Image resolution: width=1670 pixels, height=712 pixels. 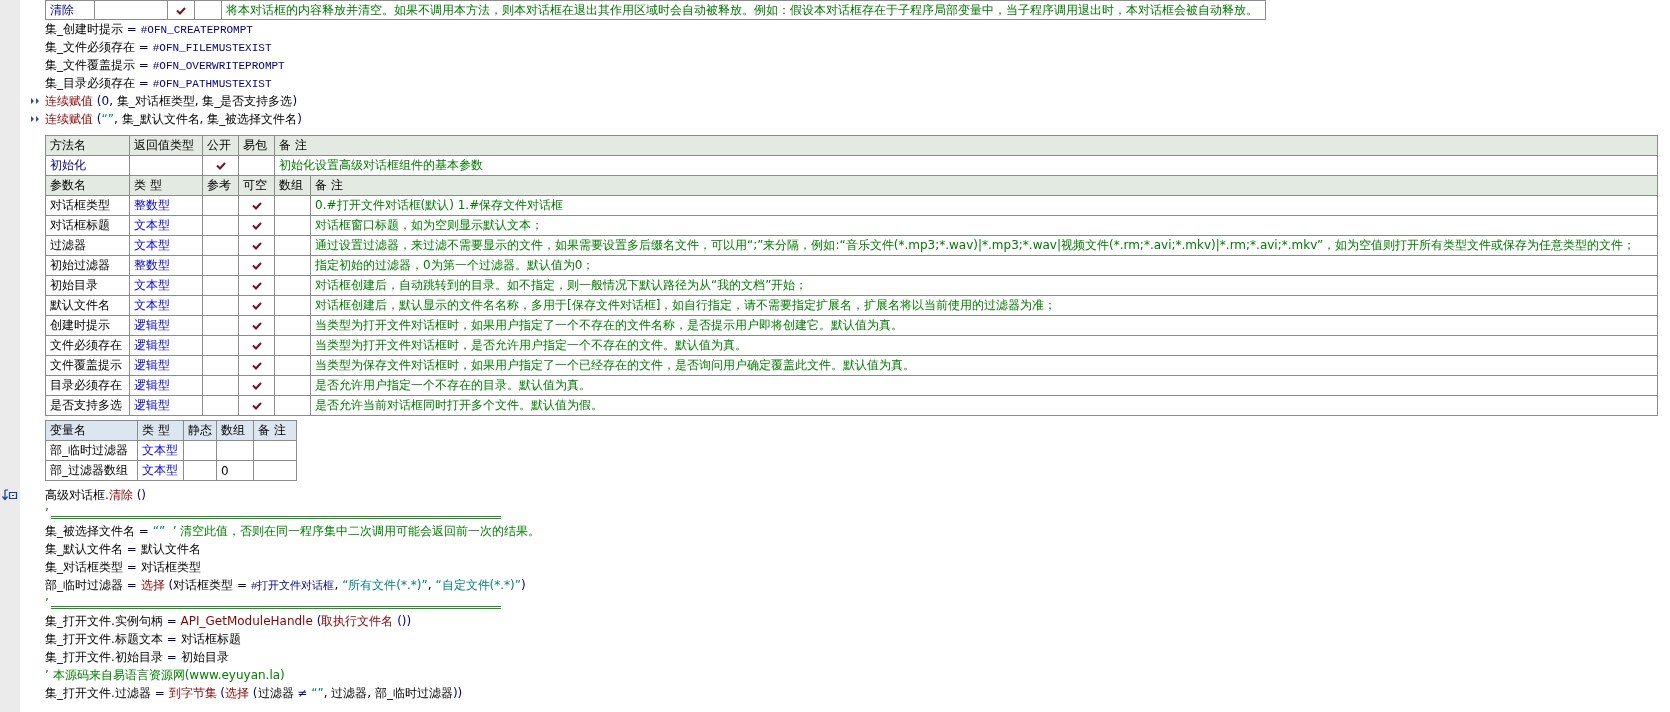 I want to click on table-cell: 对话框创建后，自动跳转到的目录。如不指定，则一般情况下默认路径为从“我的文档”开始；, so click(x=984, y=285).